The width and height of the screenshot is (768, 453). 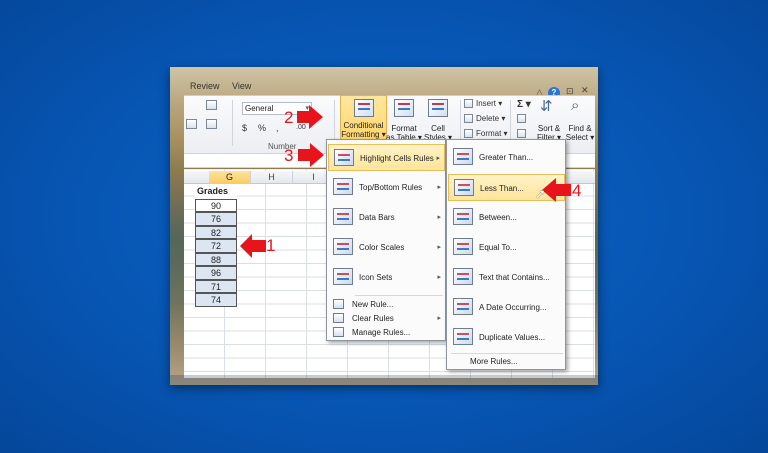 I want to click on step-number-3: 3, so click(x=289, y=155).